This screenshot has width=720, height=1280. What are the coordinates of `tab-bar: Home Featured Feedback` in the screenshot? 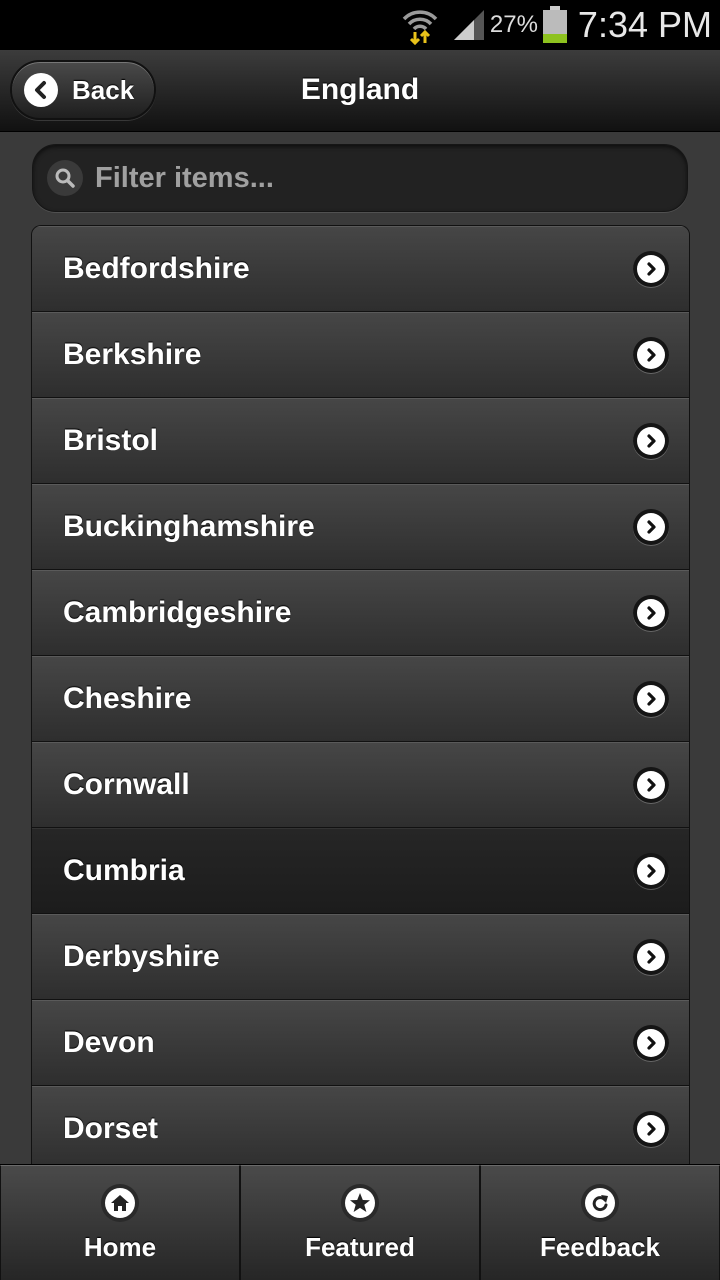 It's located at (360, 1222).